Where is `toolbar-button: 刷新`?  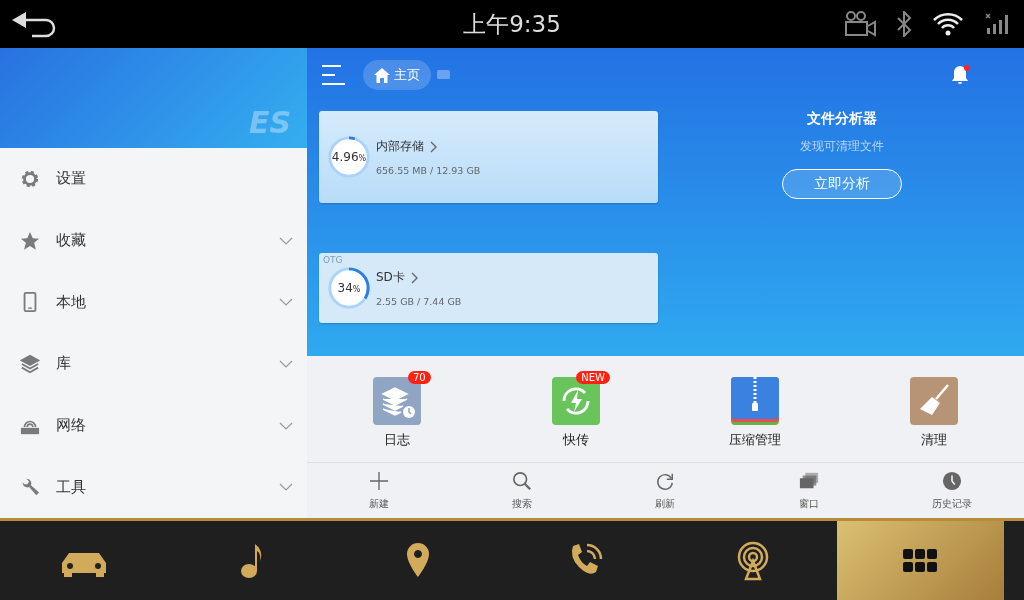 toolbar-button: 刷新 is located at coordinates (665, 490).